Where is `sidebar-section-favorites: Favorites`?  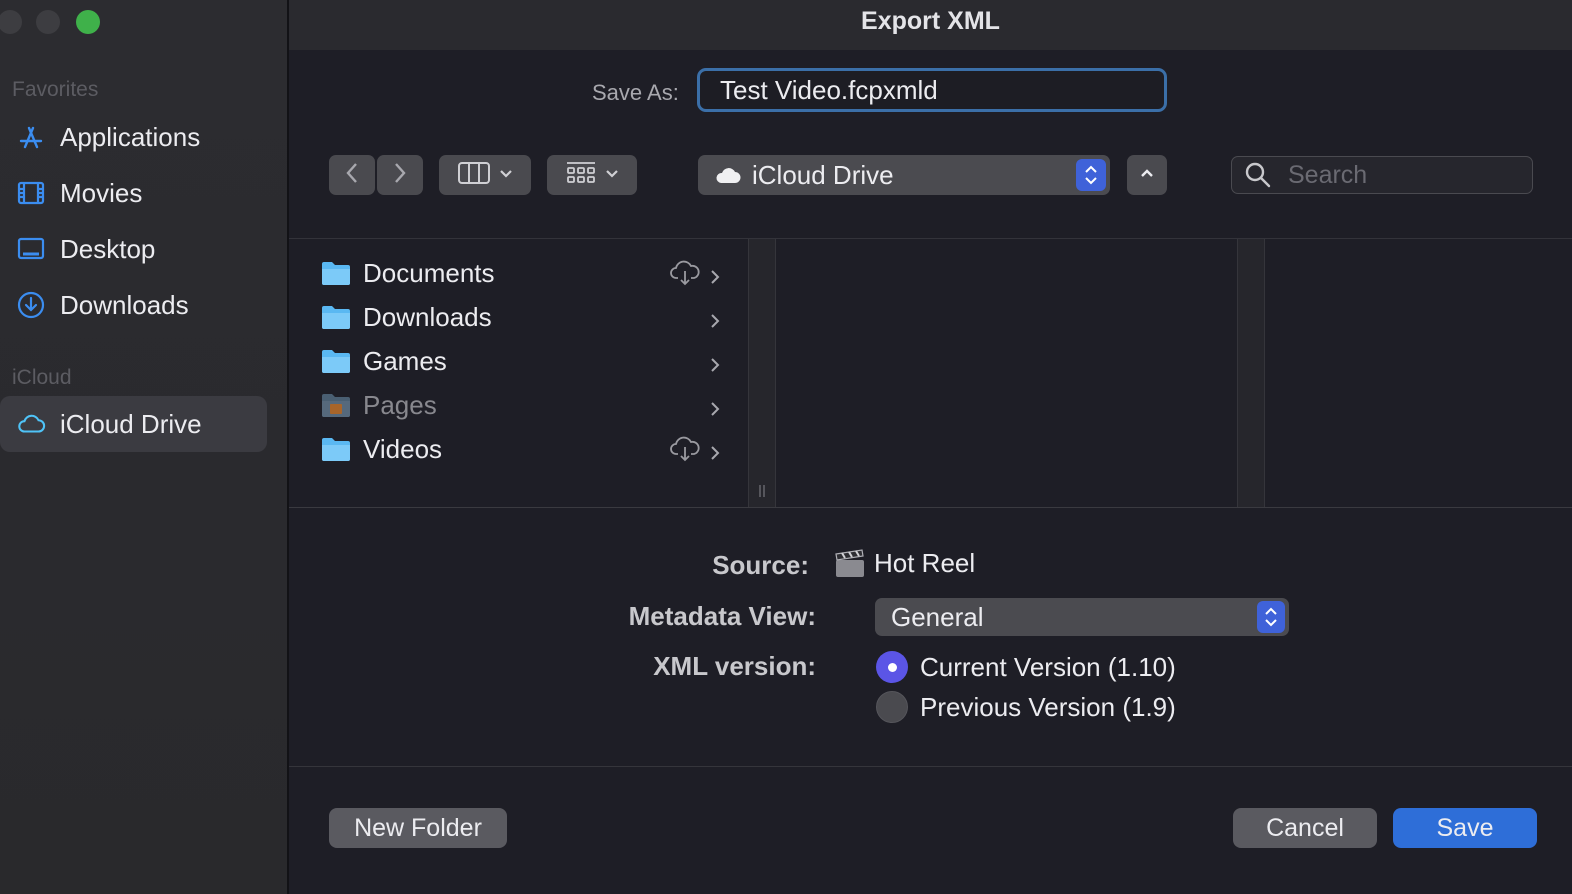 sidebar-section-favorites: Favorites is located at coordinates (55, 89).